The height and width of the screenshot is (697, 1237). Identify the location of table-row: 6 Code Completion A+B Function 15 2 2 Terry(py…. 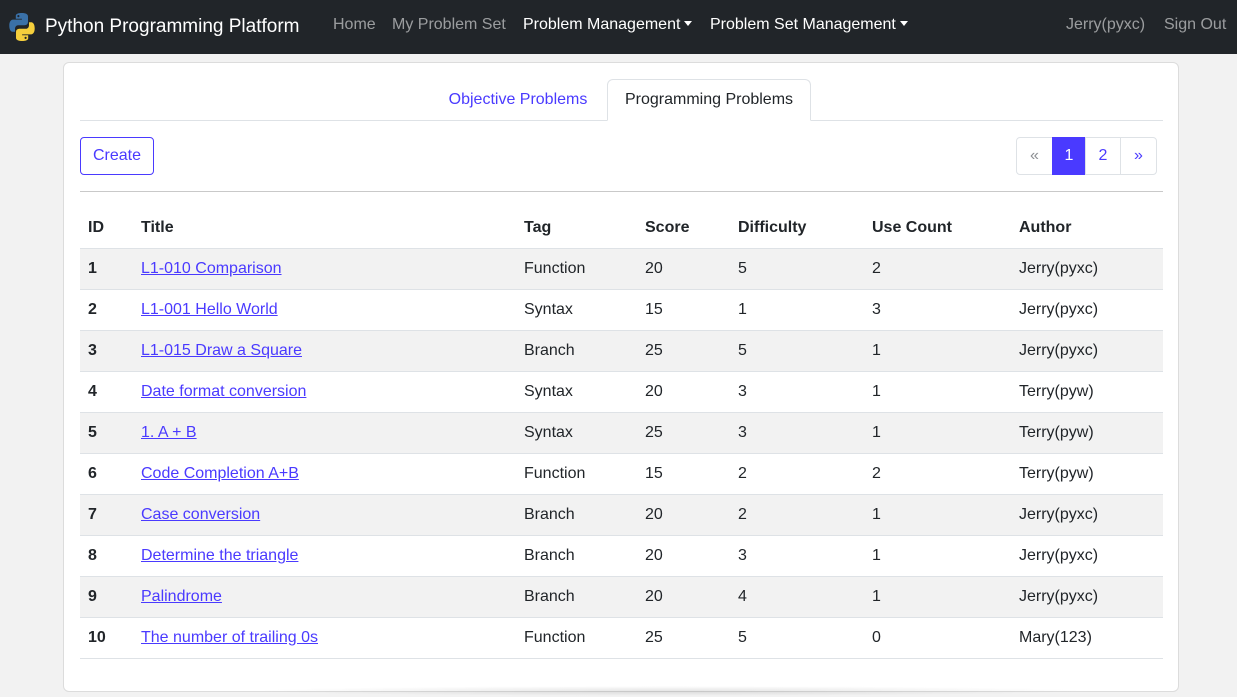
(621, 474).